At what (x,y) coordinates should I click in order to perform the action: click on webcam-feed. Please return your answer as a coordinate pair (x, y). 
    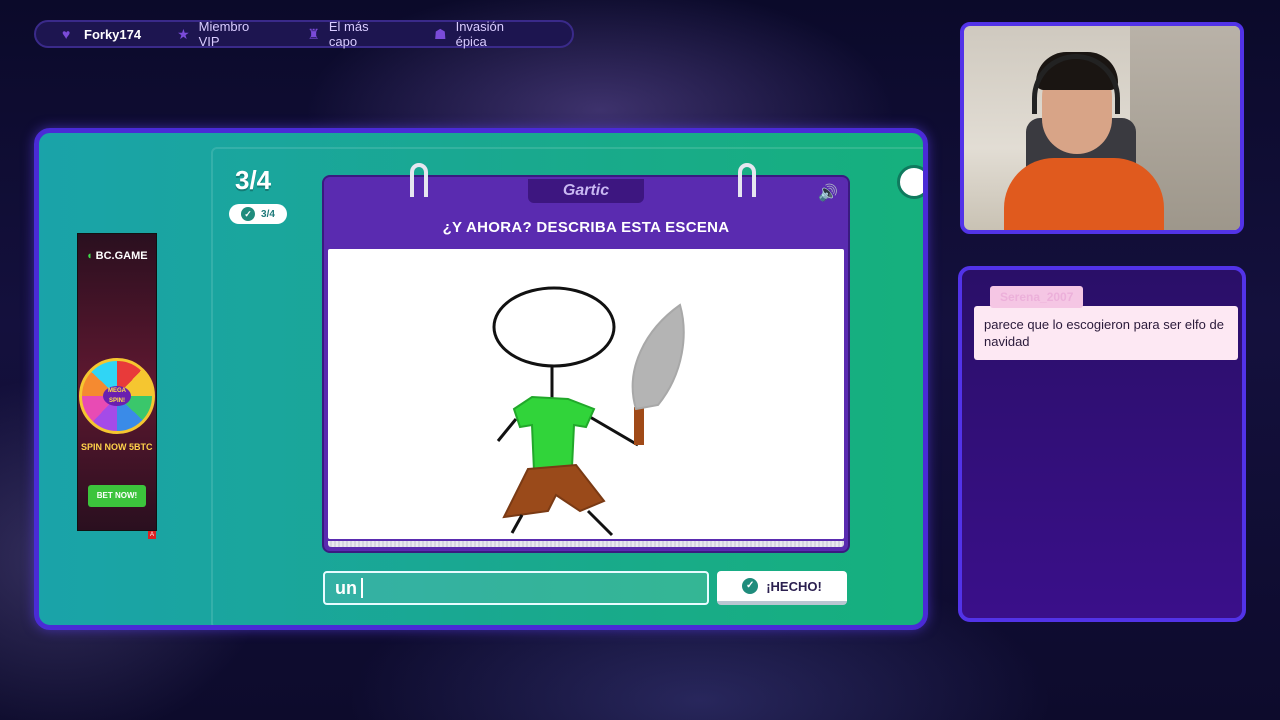
    Looking at the image, I should click on (1102, 128).